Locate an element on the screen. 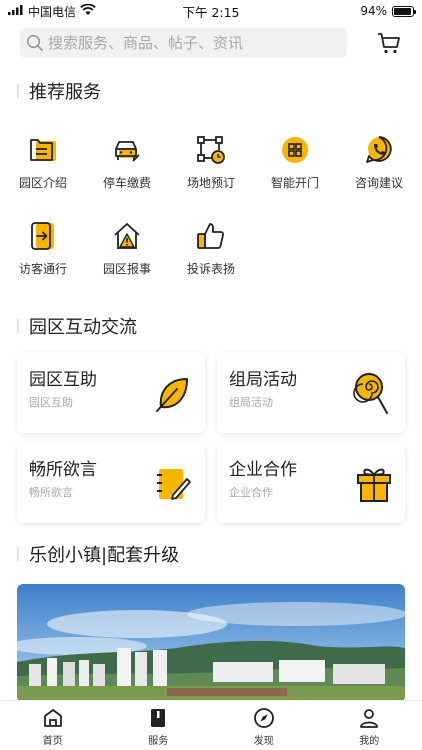 This screenshot has height=750, width=422. consult-phone-icon is located at coordinates (379, 149).